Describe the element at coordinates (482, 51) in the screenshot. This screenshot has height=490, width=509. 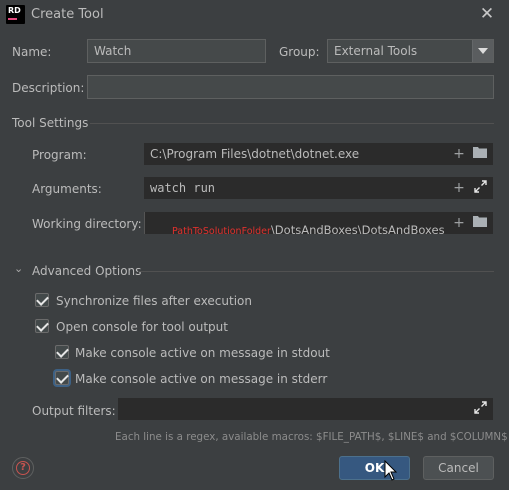
I see `chevron-down-icon` at that location.